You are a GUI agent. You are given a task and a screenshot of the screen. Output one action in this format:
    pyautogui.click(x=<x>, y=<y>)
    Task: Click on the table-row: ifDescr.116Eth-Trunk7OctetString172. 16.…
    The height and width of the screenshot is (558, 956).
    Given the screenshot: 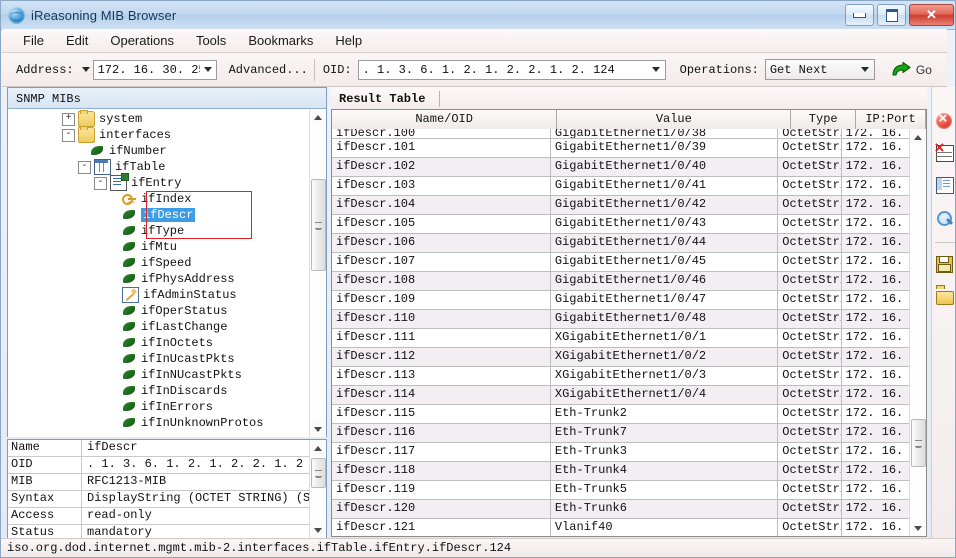 What is the action you would take?
    pyautogui.click(x=621, y=433)
    